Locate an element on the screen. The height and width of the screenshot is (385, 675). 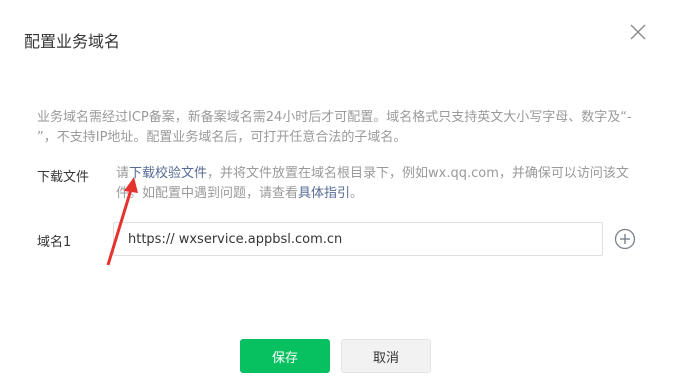
close-icon is located at coordinates (638, 32).